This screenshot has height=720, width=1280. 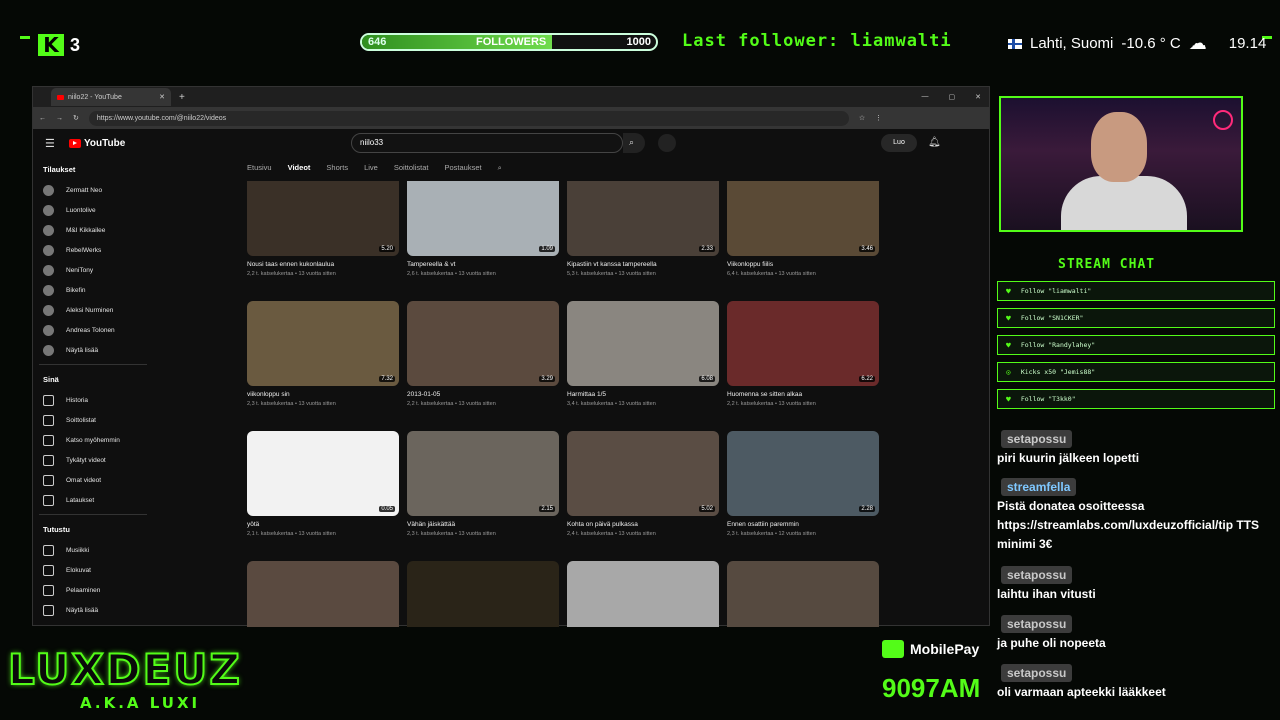 I want to click on chat-username: setapossu, so click(x=1037, y=673).